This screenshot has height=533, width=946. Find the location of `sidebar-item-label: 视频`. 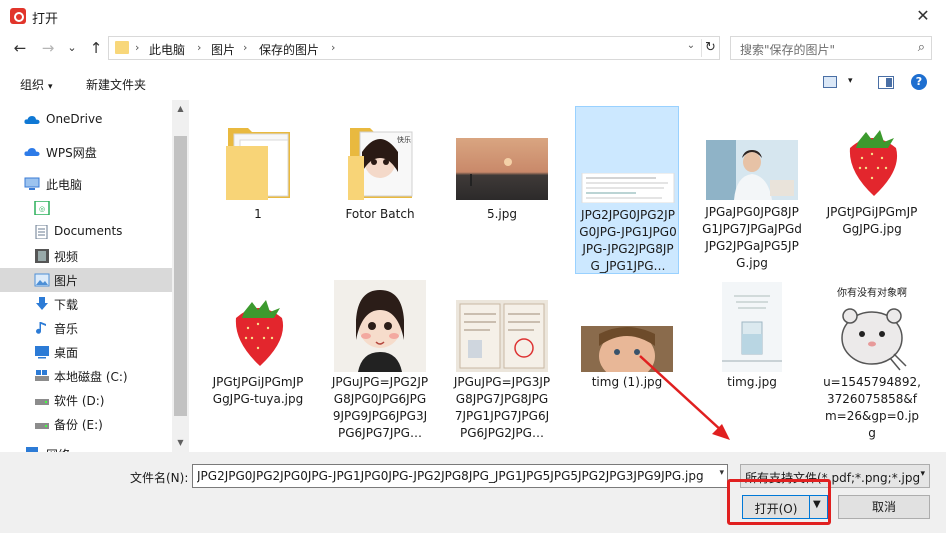

sidebar-item-label: 视频 is located at coordinates (66, 257).